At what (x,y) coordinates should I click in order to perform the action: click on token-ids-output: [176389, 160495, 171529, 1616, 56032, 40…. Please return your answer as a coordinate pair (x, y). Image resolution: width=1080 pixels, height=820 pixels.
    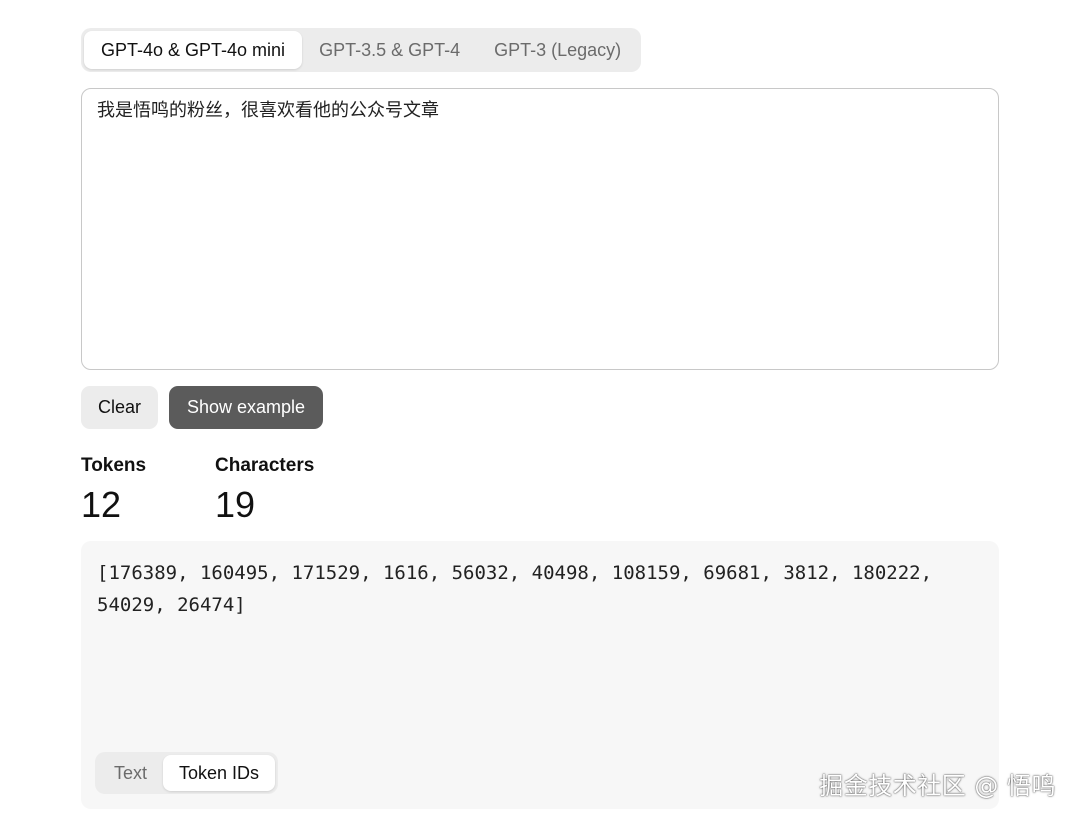
    Looking at the image, I should click on (515, 589).